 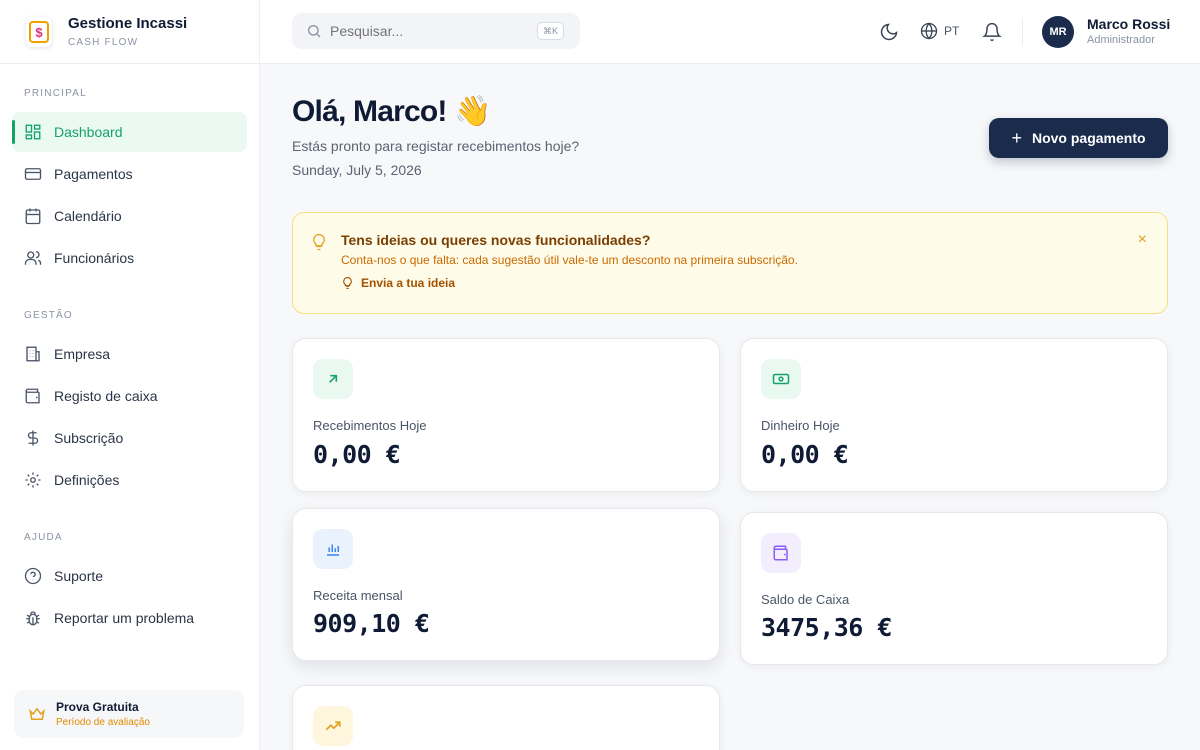 I want to click on search-box: ⌘K, so click(x=436, y=31).